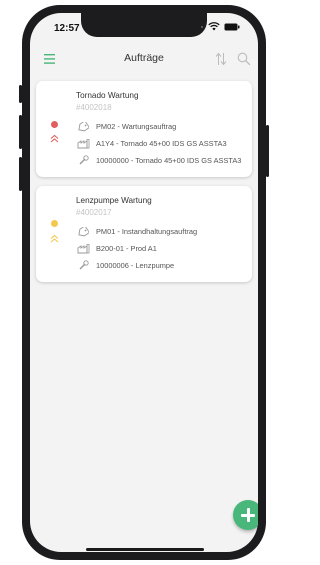 This screenshot has height=565, width=320. I want to click on order-type-row: PM01 - Instandhaltungsauftrag, so click(162, 231).